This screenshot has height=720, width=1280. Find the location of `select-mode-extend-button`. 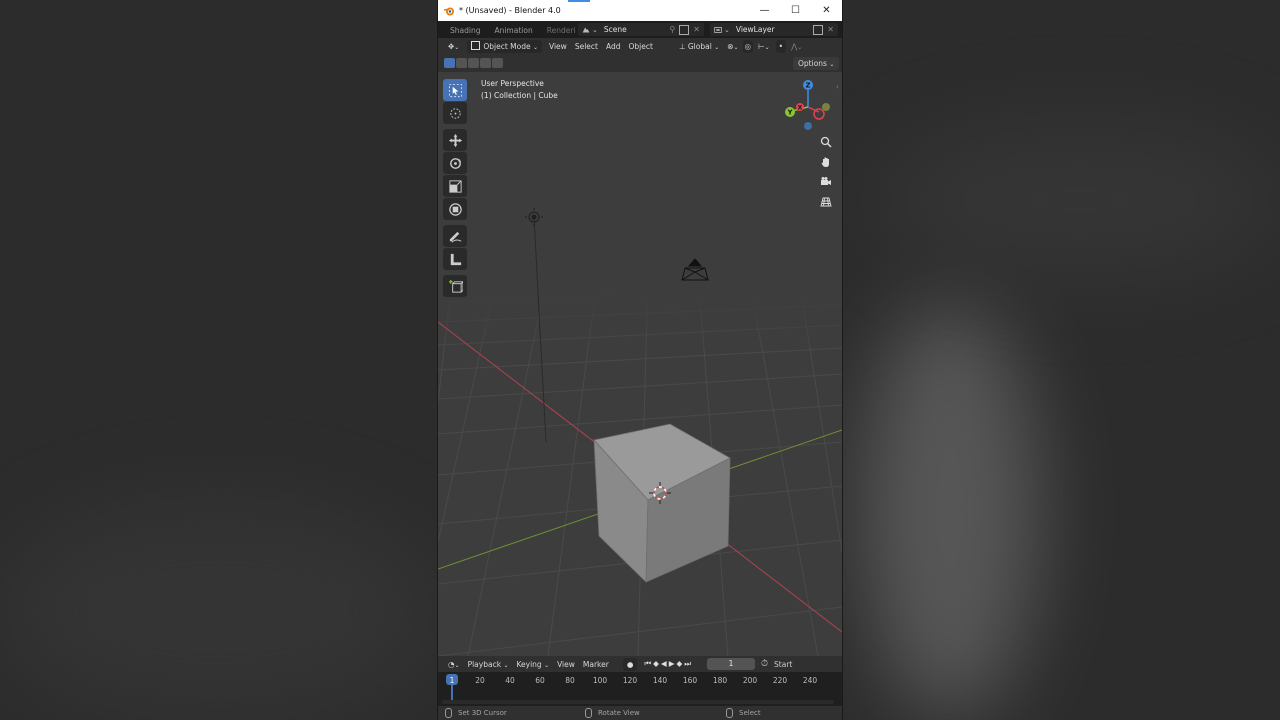

select-mode-extend-button is located at coordinates (461, 63).